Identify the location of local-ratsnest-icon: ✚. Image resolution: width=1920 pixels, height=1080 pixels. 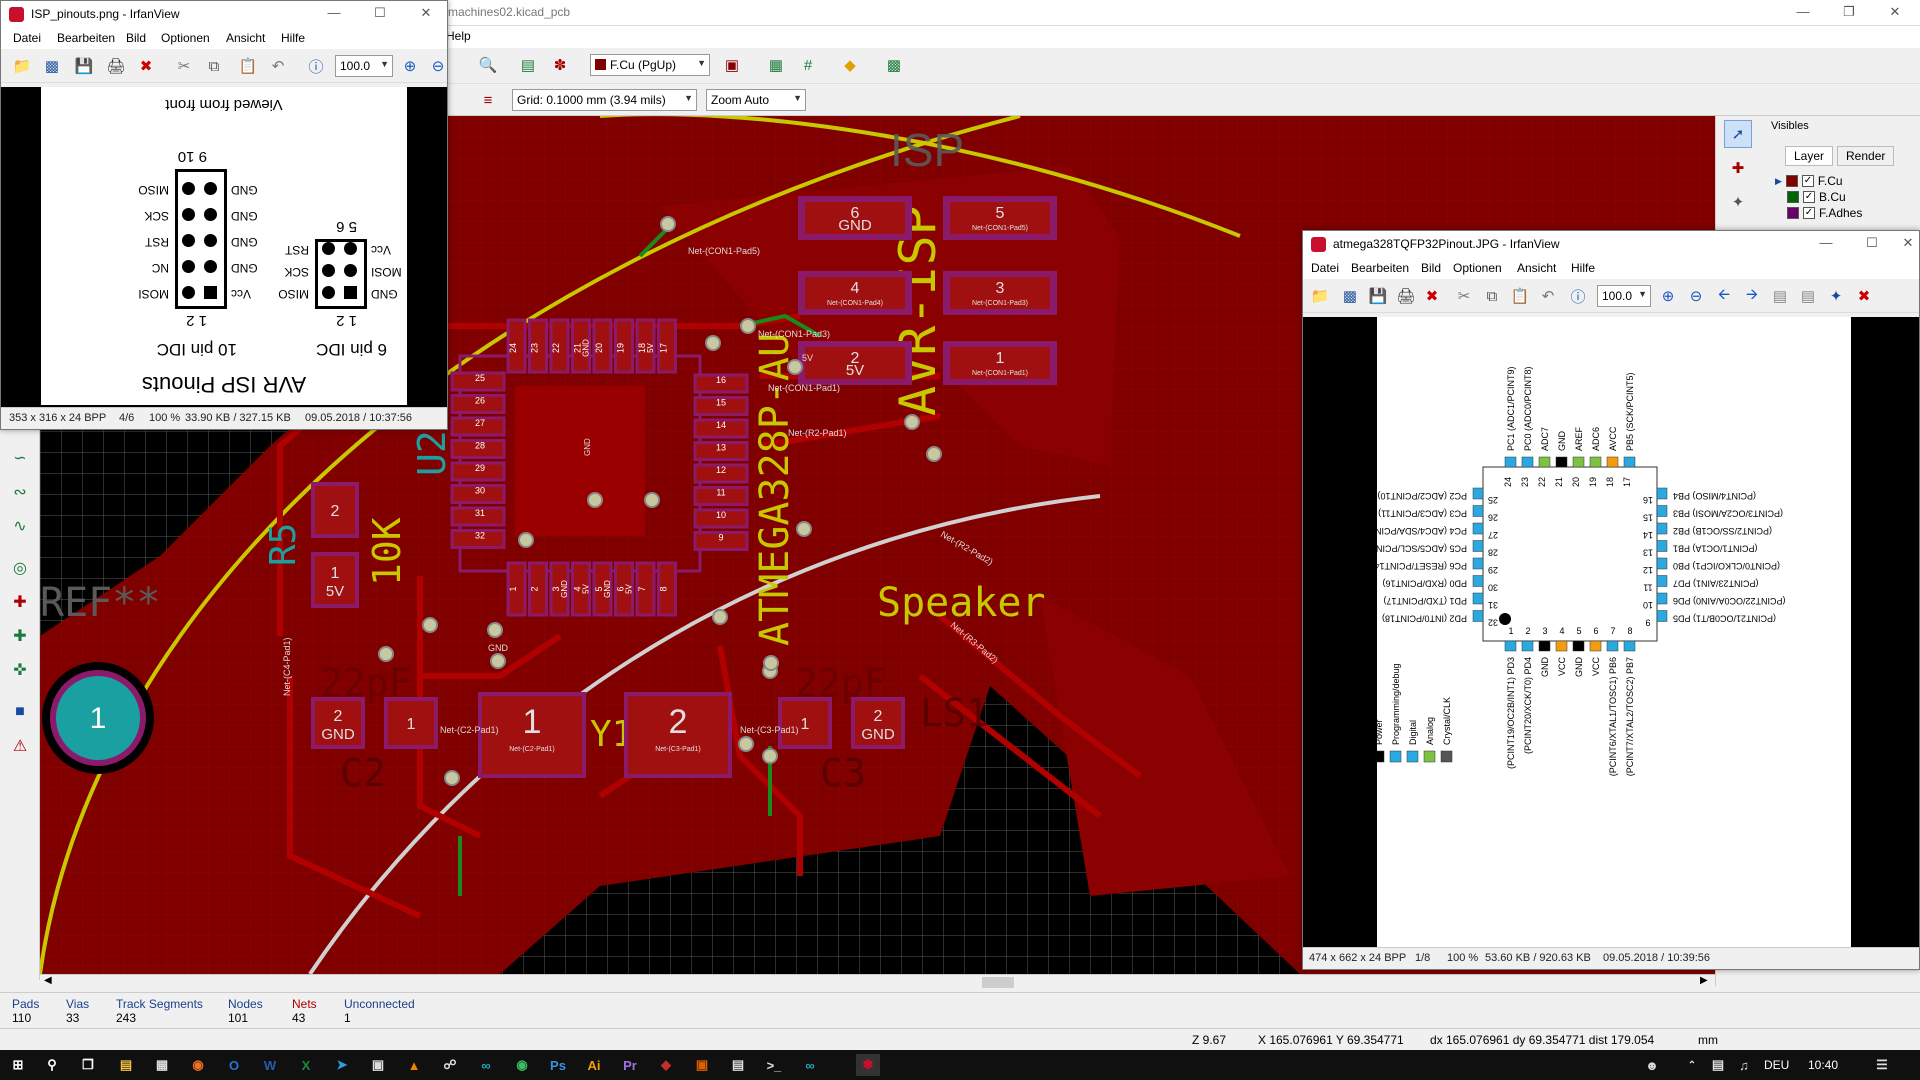
(20, 636).